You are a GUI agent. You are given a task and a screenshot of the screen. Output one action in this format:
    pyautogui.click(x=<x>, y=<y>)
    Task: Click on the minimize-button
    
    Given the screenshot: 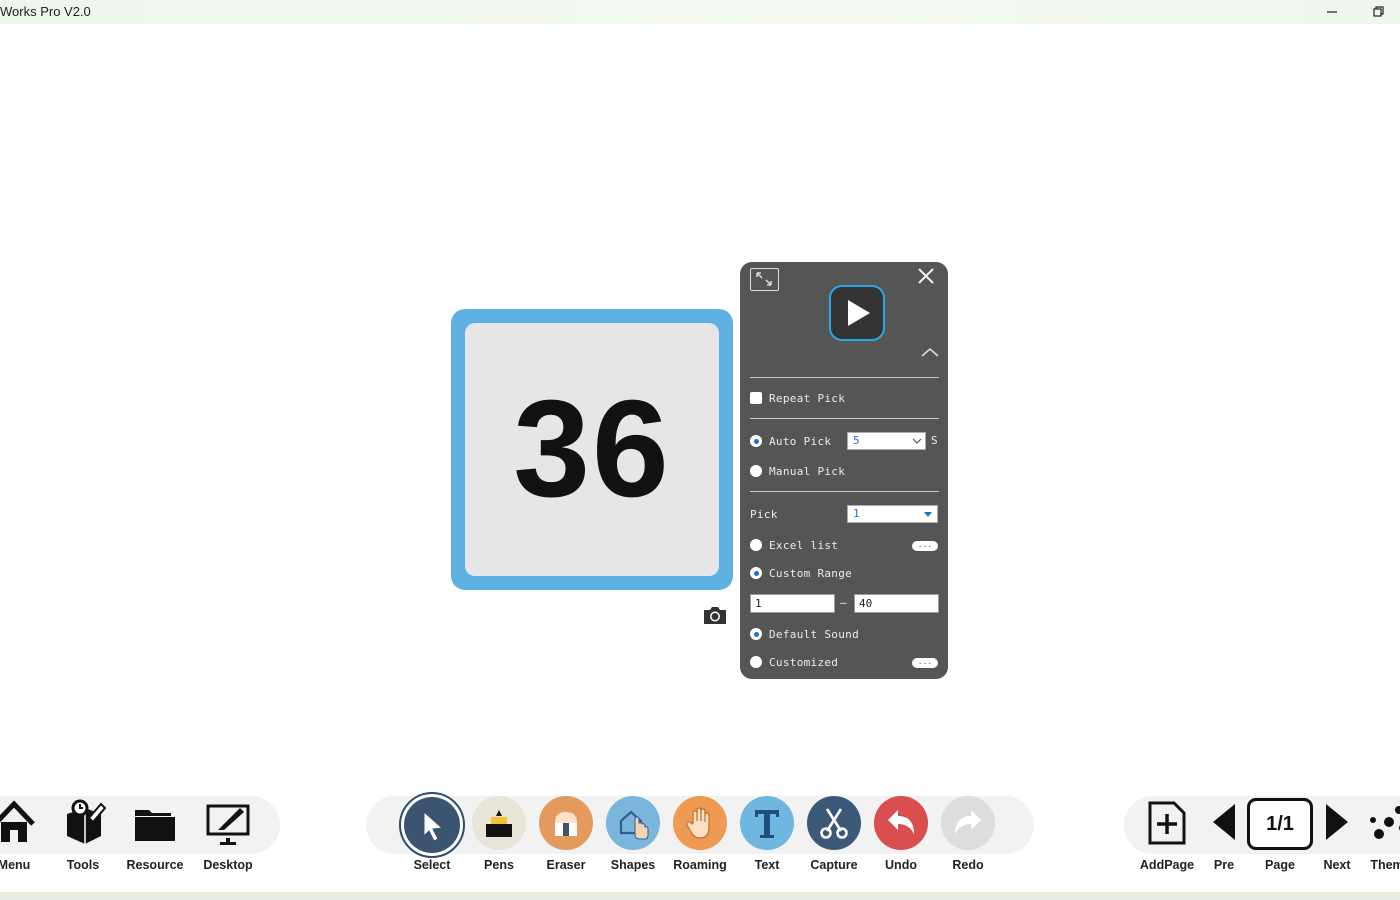 What is the action you would take?
    pyautogui.click(x=1332, y=12)
    